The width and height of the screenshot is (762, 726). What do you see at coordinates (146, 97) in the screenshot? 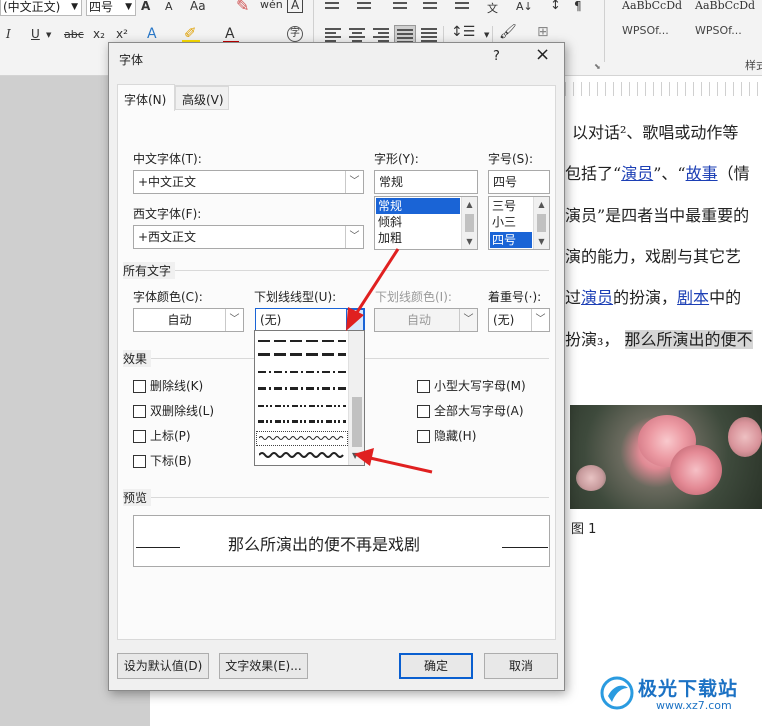
I see `tab-font: 字体(N)` at bounding box center [146, 97].